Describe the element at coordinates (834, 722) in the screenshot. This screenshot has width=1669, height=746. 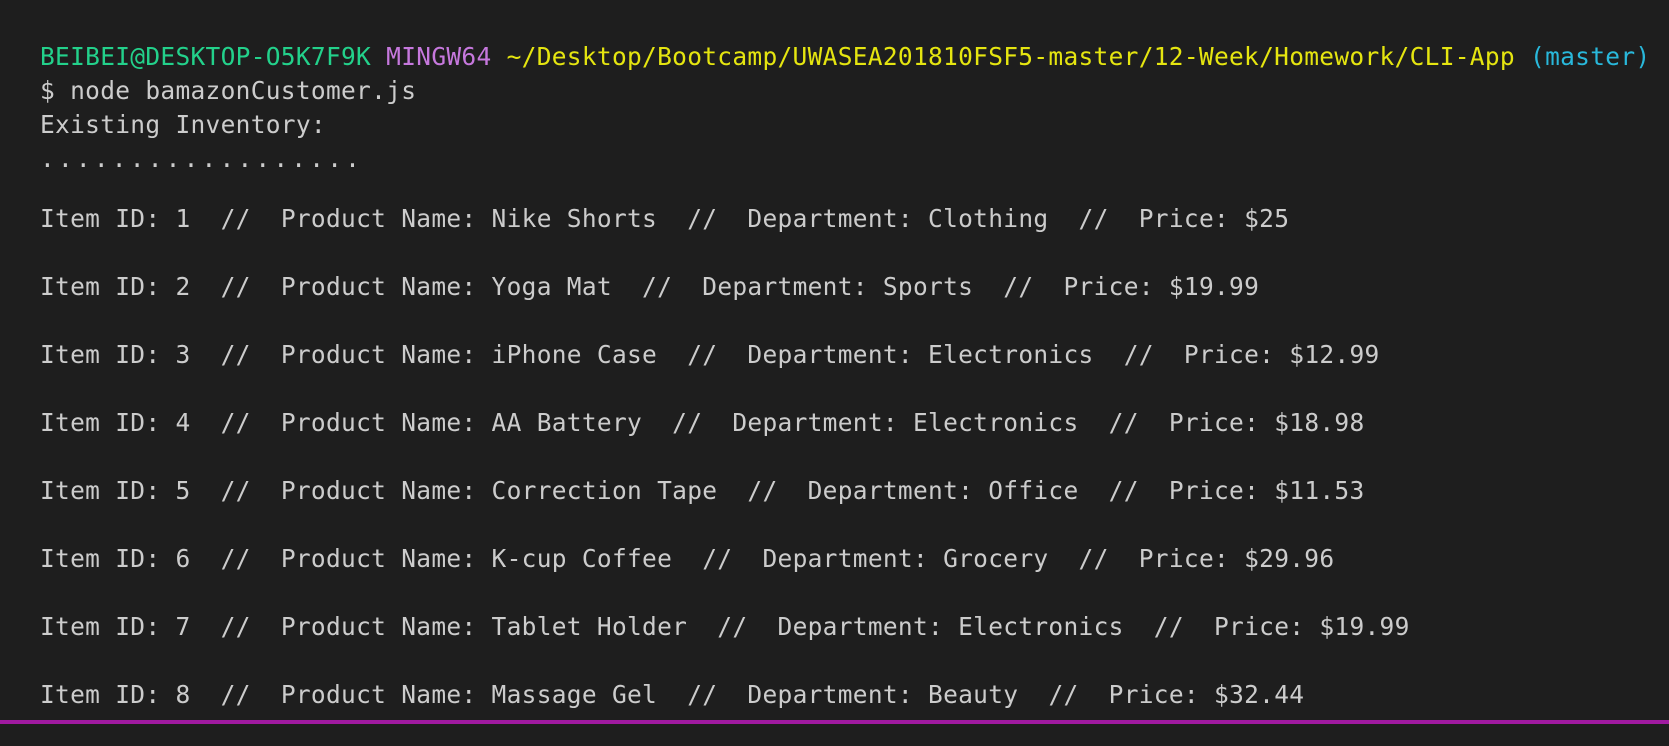
I see `window-bottom-border` at that location.